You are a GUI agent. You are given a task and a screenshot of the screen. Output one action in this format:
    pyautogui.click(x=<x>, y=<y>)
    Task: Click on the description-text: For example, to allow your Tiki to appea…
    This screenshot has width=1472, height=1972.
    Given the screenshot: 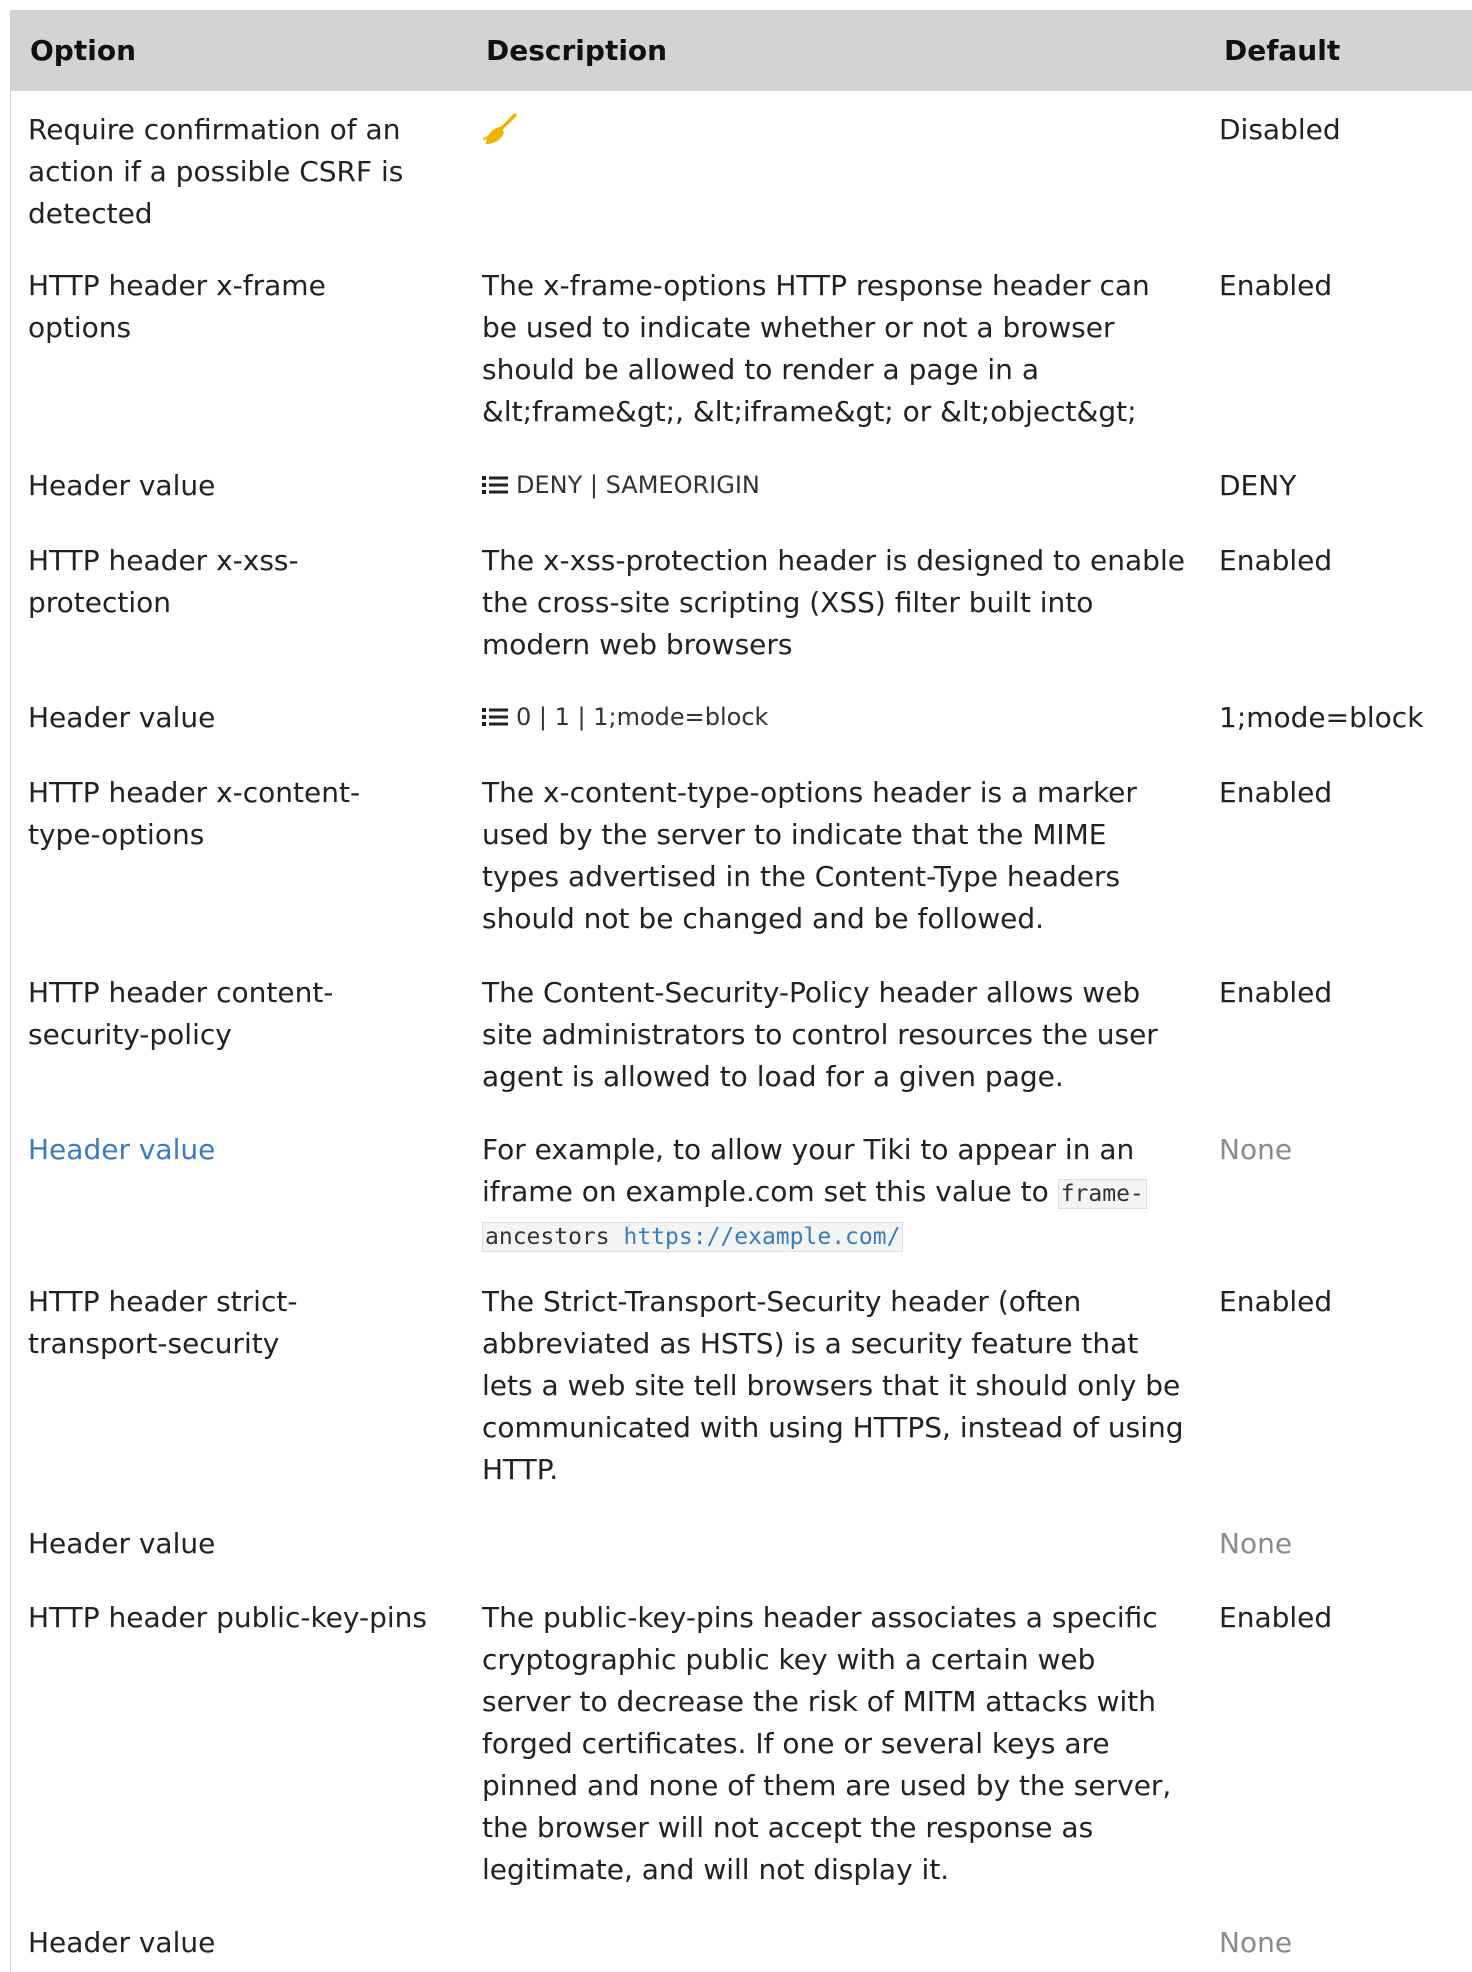 What is the action you would take?
    pyautogui.click(x=808, y=1170)
    